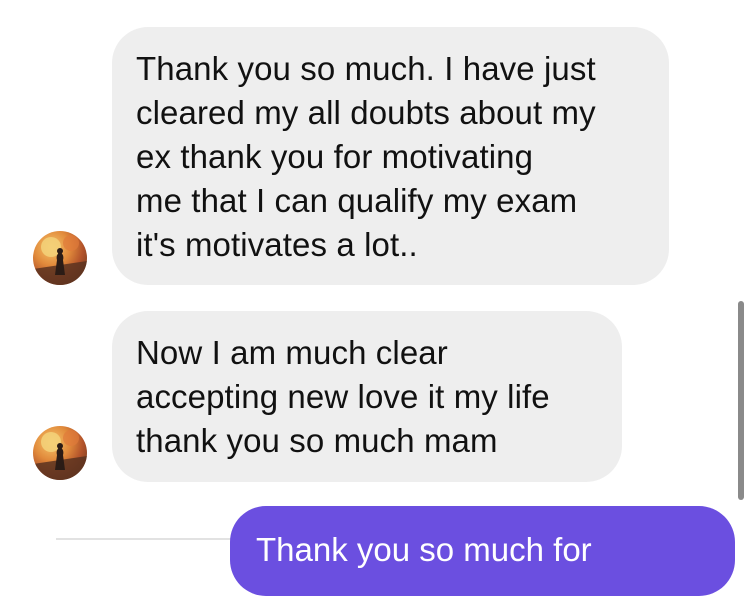  Describe the element at coordinates (741, 400) in the screenshot. I see `scrollbar` at that location.